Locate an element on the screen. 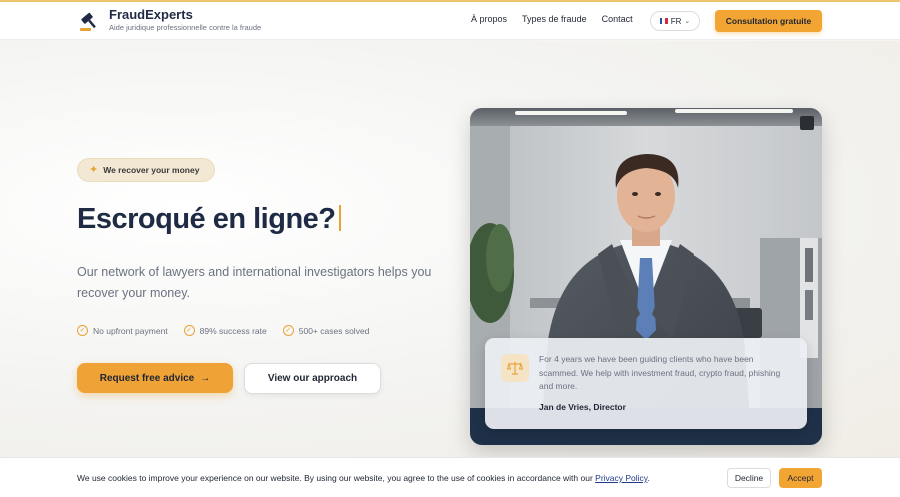 The width and height of the screenshot is (900, 497). language-code: FR is located at coordinates (676, 21).